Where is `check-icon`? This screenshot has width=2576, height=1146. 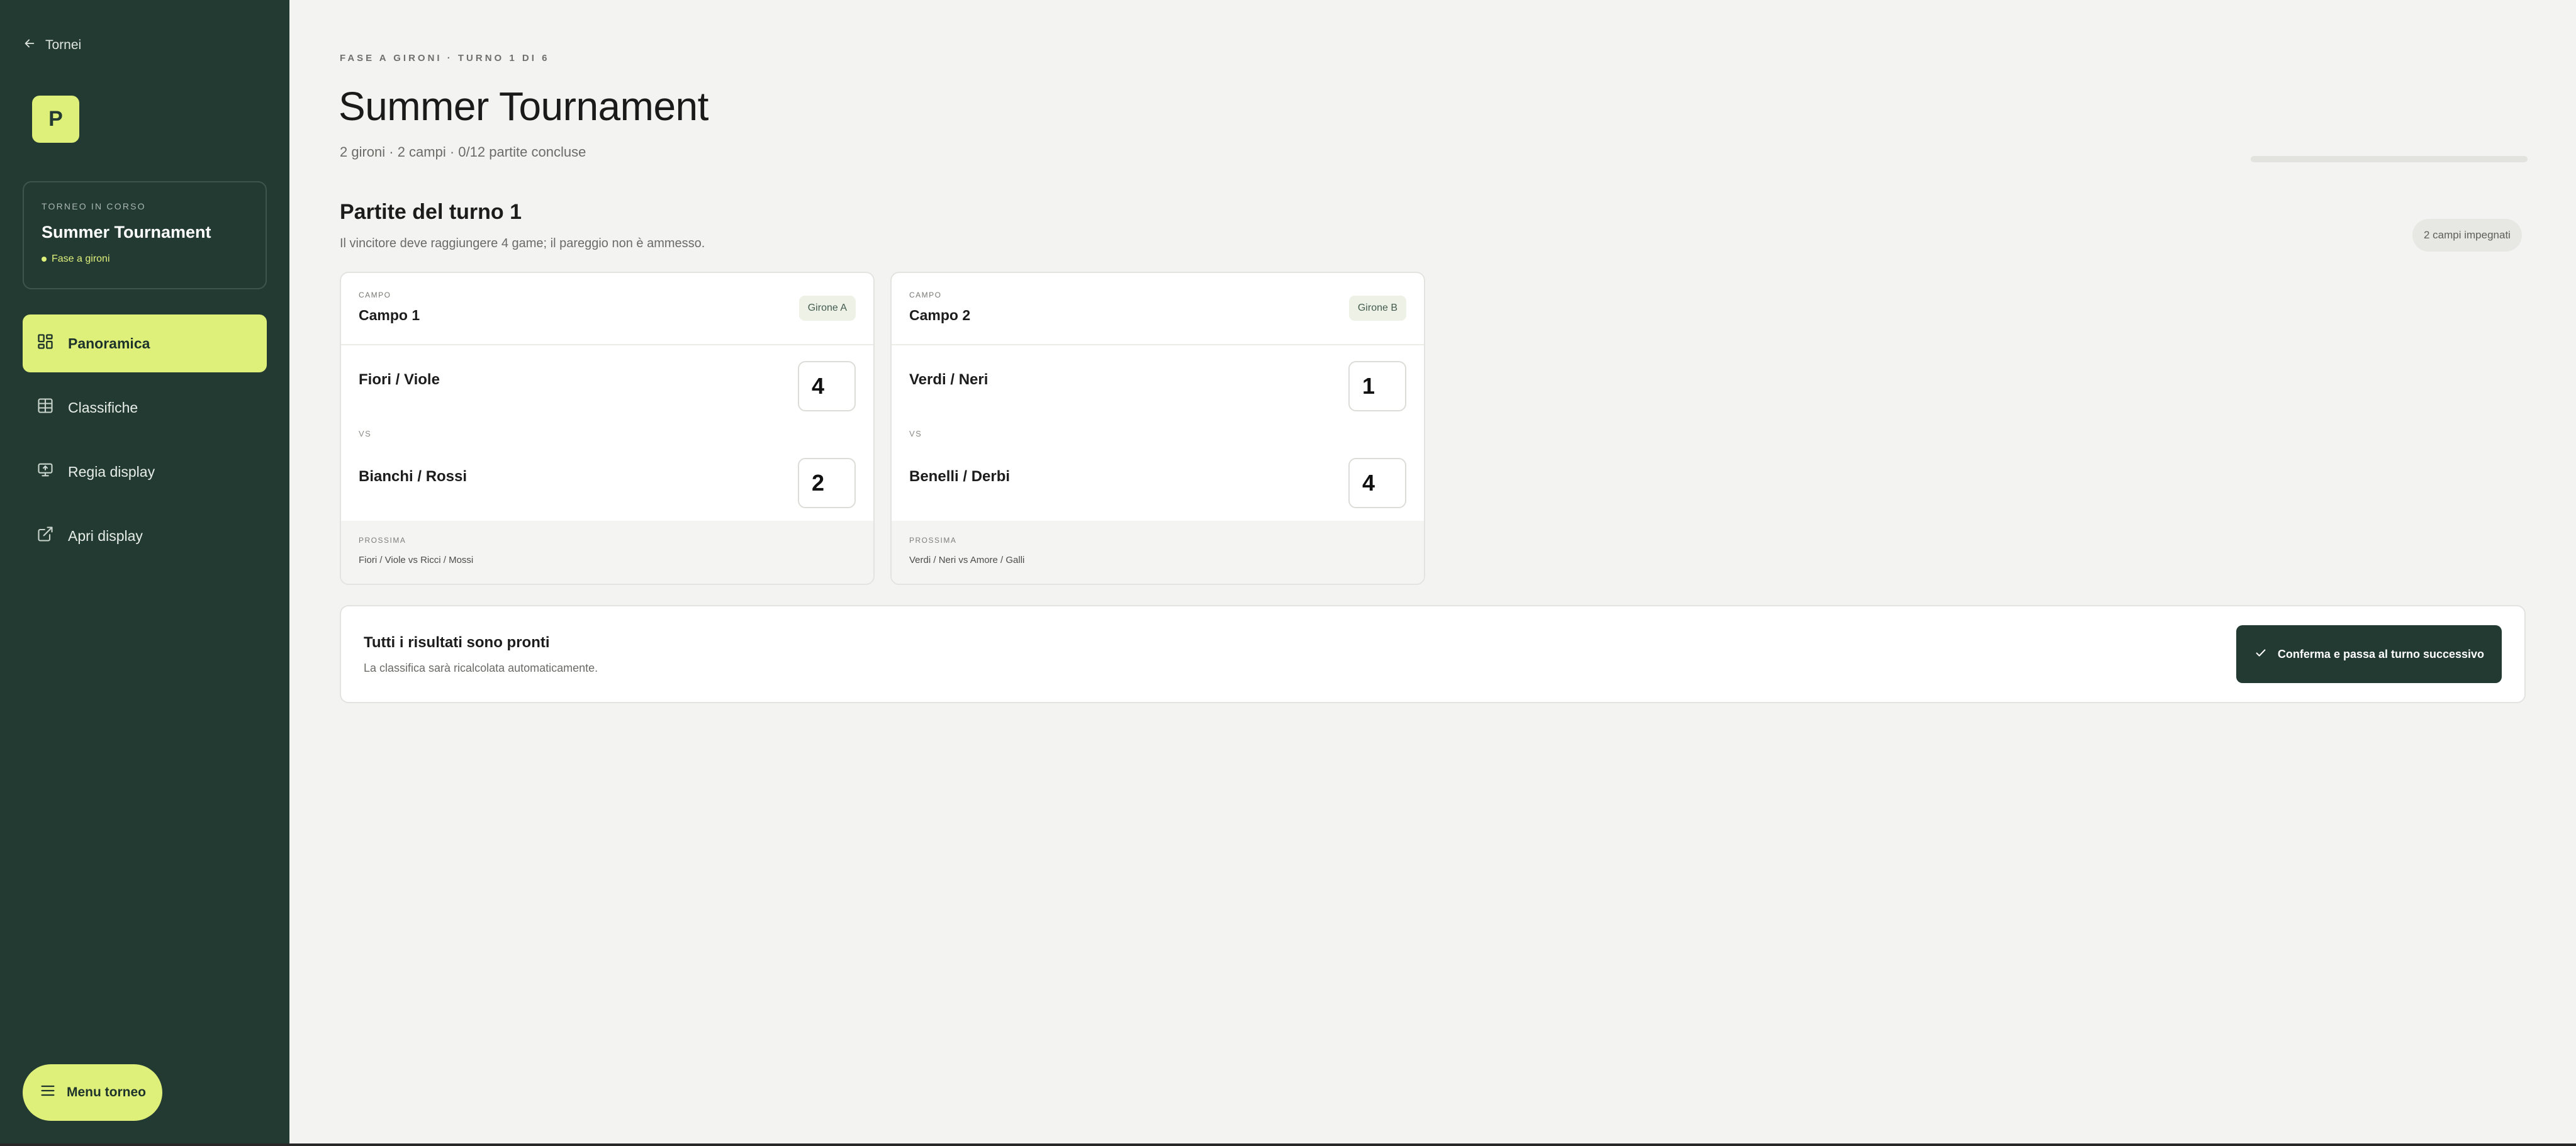
check-icon is located at coordinates (2261, 654).